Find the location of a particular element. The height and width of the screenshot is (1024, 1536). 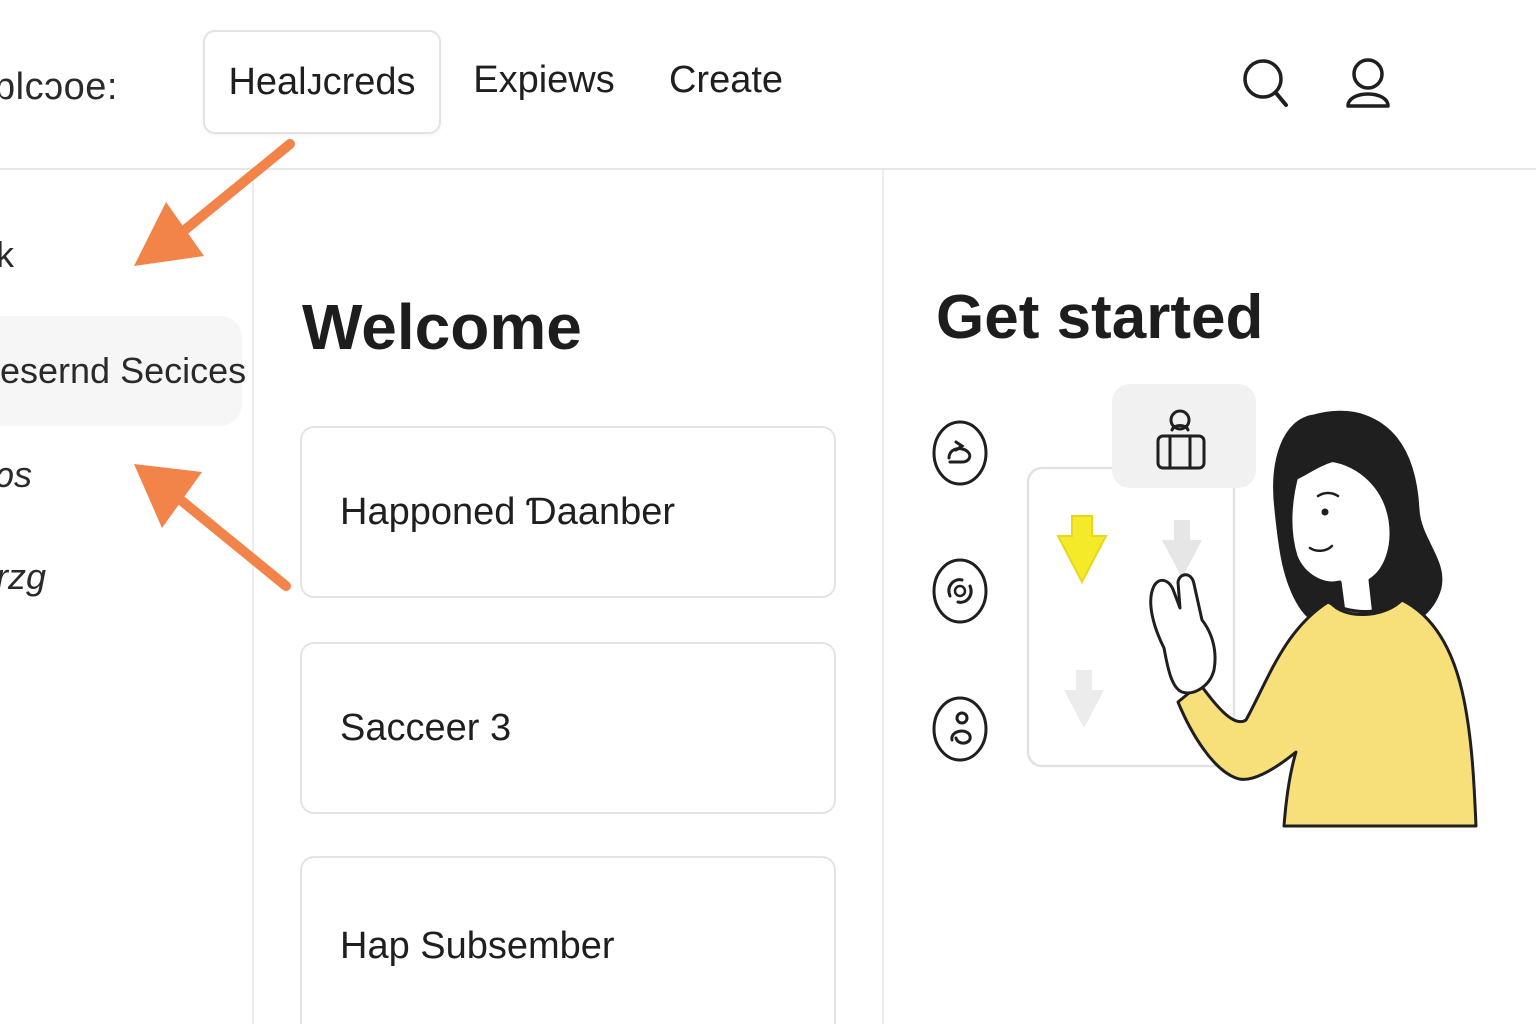

card-sacceer-3: Sacceer 3 is located at coordinates (568, 728).